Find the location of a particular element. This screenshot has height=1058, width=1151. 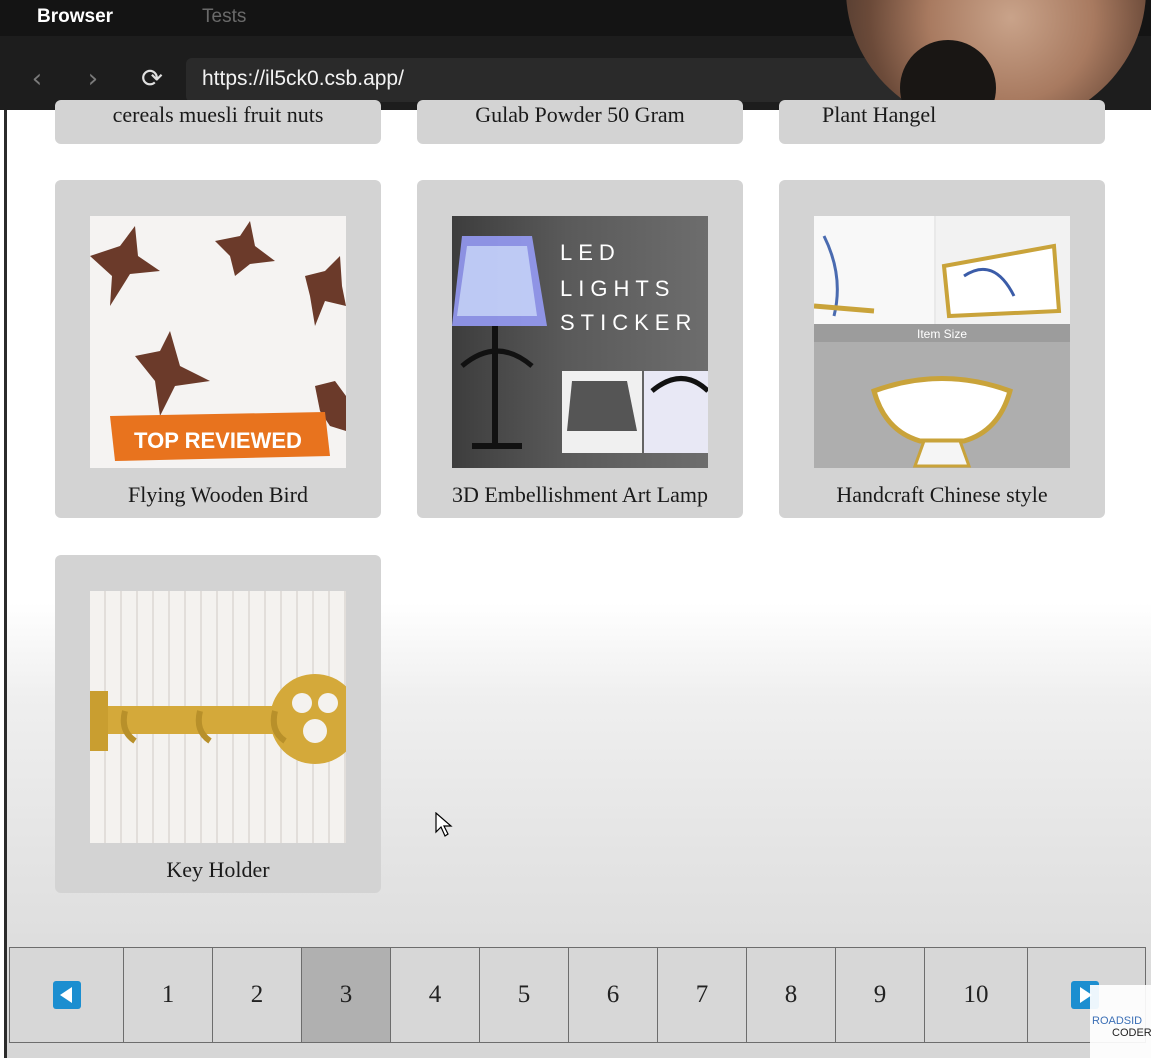

product-image-bird: TOP REVIEWED is located at coordinates (218, 342).